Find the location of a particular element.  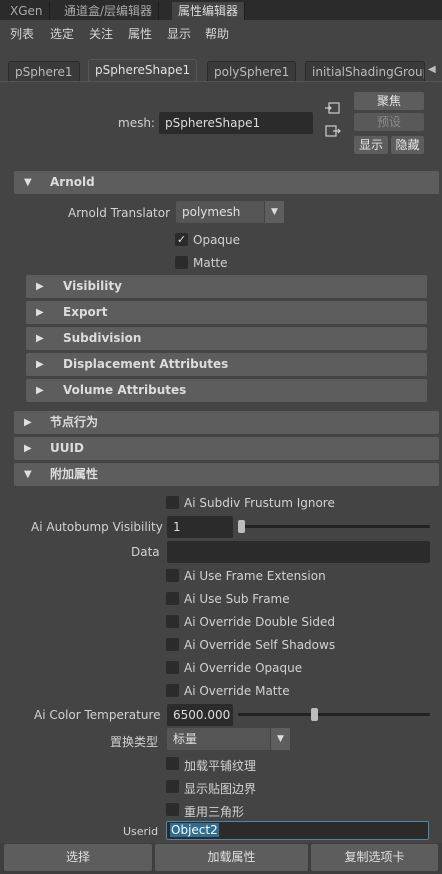

bottom-button-bar: 选择 加载属性 复制选项卡 is located at coordinates (221, 858).